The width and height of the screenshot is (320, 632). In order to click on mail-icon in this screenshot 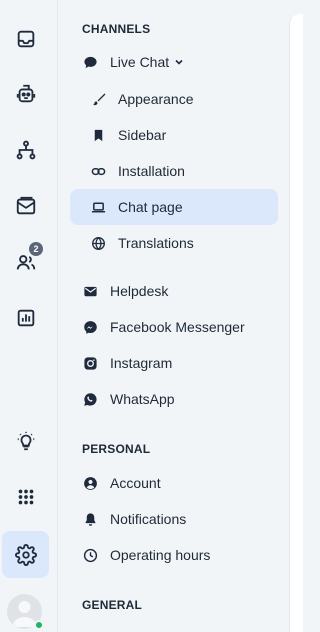, I will do `click(25, 205)`.